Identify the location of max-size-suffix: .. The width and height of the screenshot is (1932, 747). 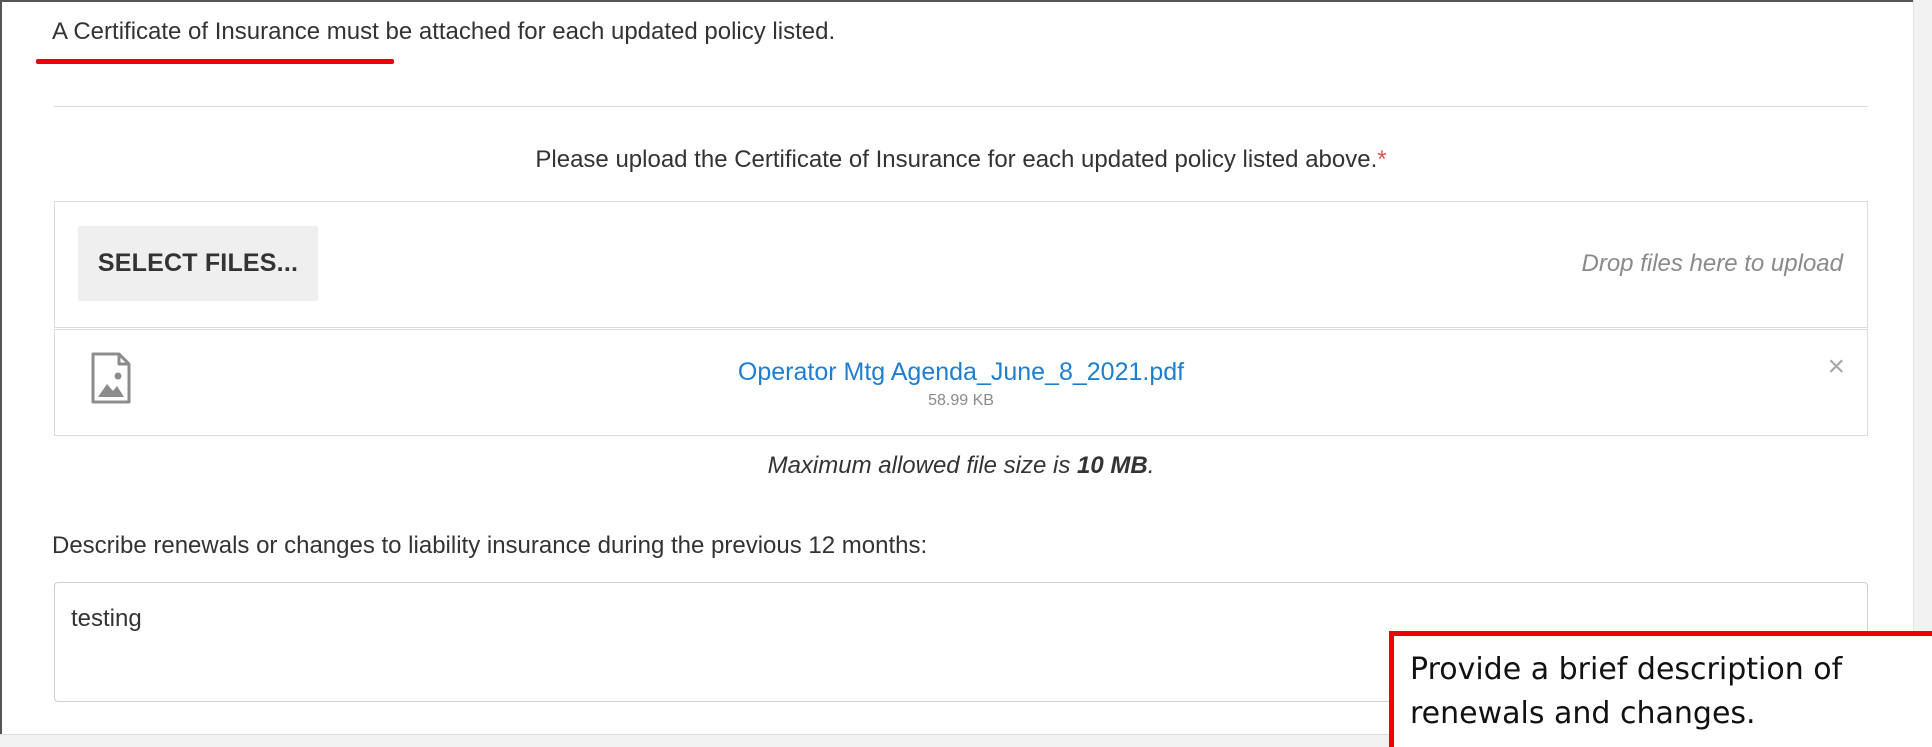
(1151, 465).